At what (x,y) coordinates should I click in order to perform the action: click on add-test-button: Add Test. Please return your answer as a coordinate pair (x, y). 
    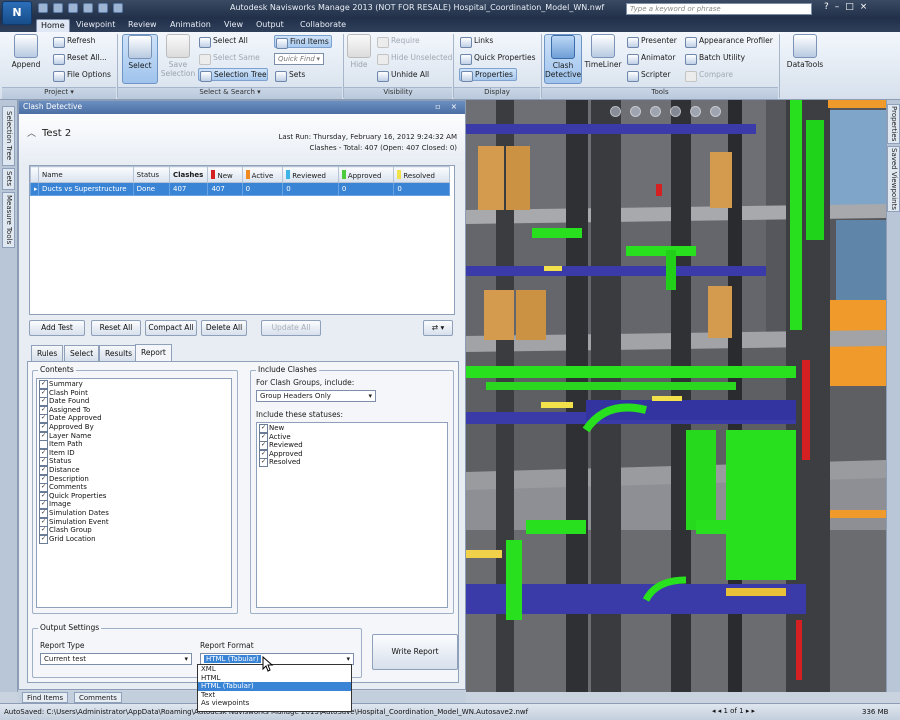
    Looking at the image, I should click on (57, 328).